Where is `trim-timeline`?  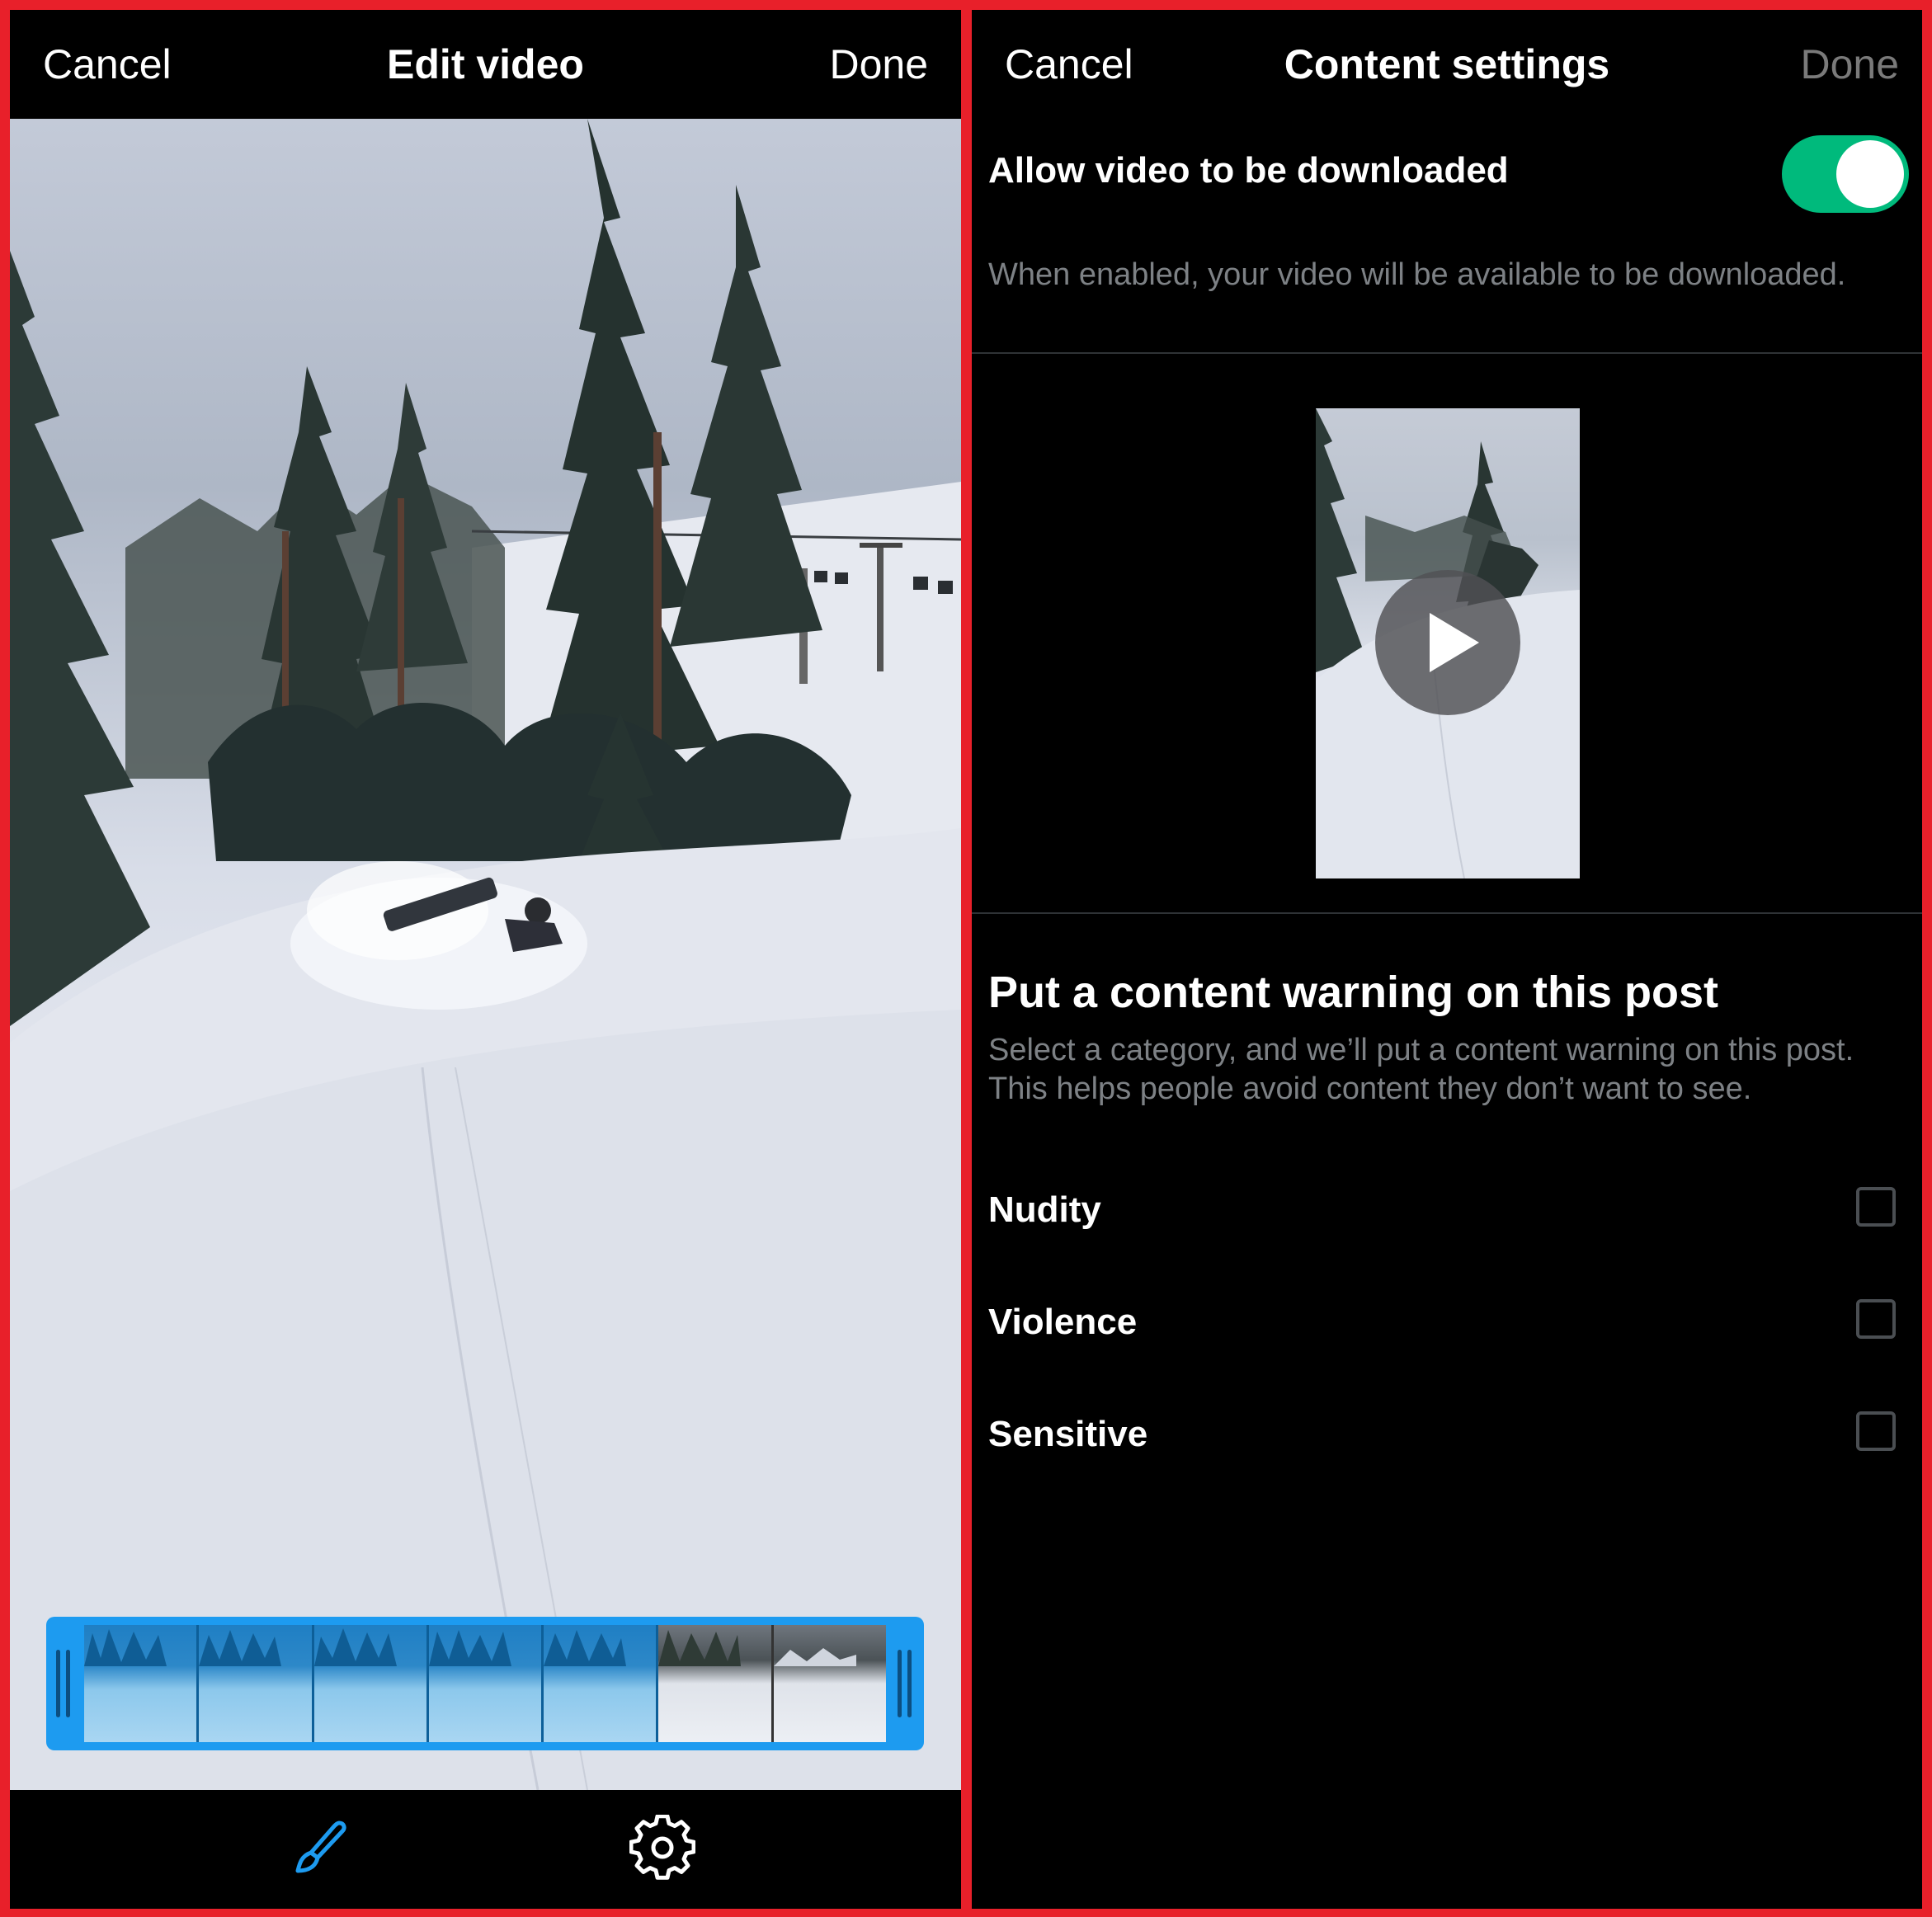 trim-timeline is located at coordinates (485, 1683).